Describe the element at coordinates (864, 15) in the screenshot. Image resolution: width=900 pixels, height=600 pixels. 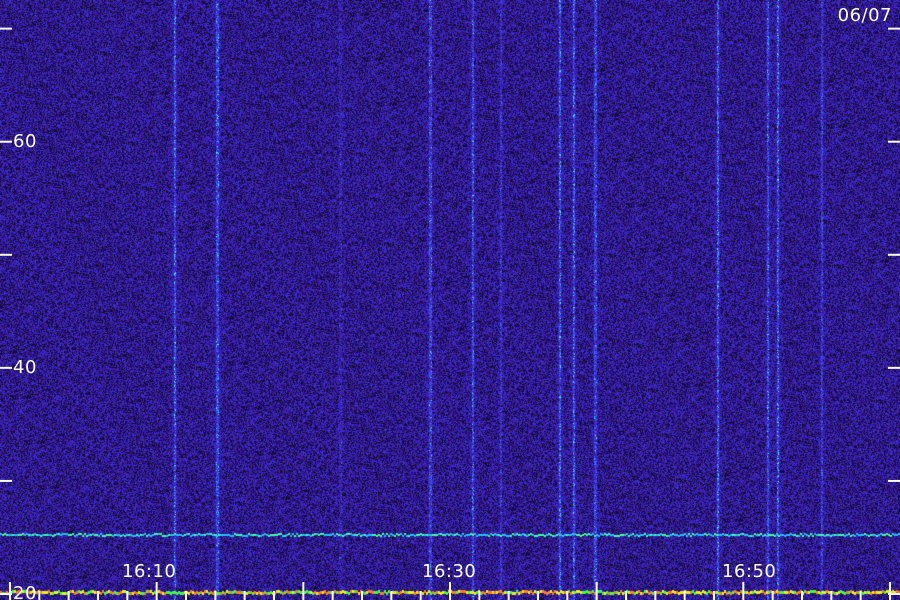
I see `date-label: 06/07` at that location.